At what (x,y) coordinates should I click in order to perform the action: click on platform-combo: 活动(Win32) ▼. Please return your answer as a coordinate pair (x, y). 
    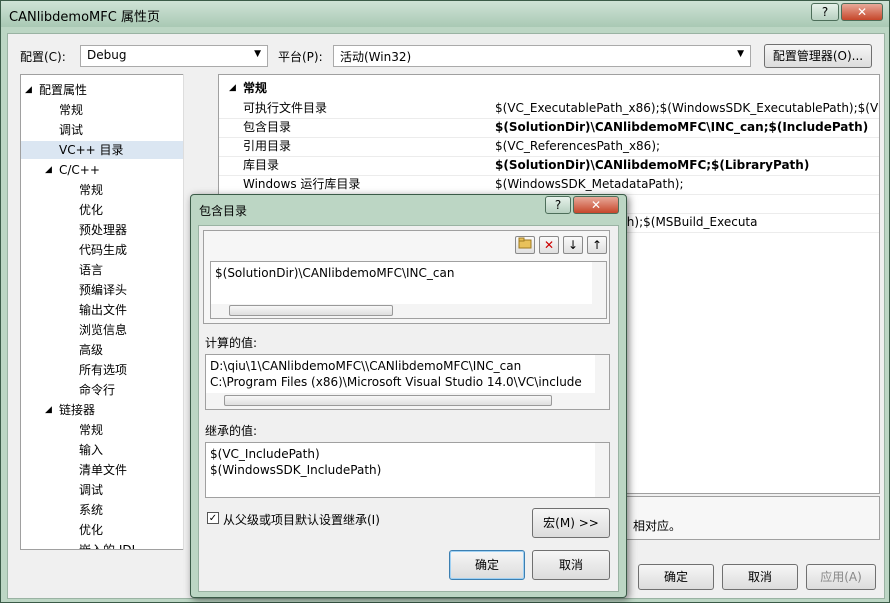
    Looking at the image, I should click on (542, 56).